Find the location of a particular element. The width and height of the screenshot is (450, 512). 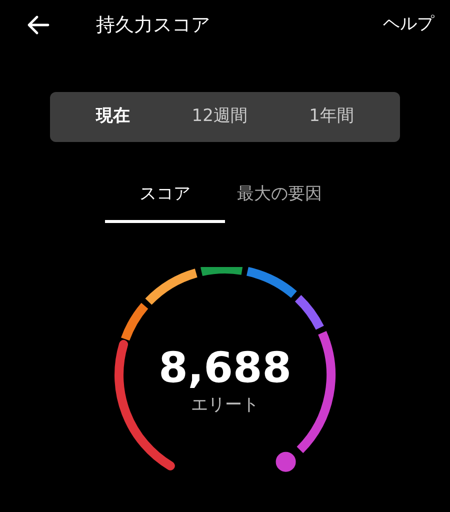

gauge-marker is located at coordinates (286, 461).